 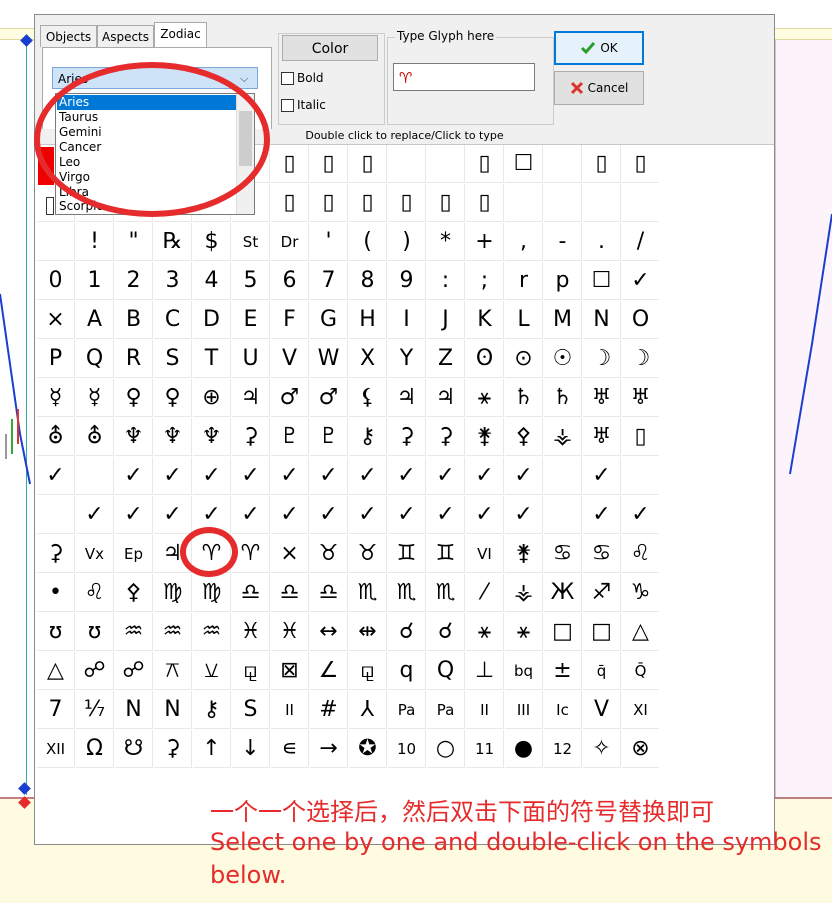 I want to click on tab-objects: Objects, so click(x=68, y=36).